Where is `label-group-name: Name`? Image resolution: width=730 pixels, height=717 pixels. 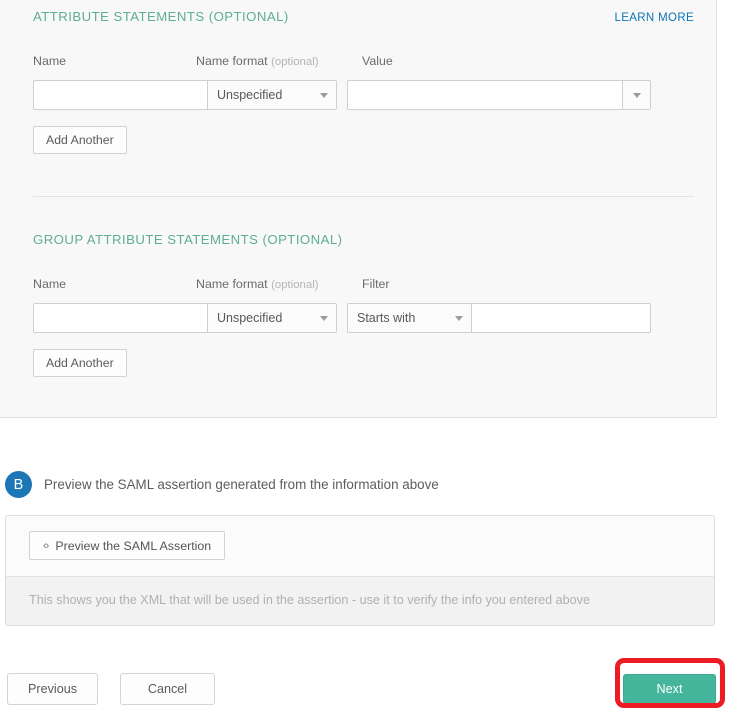 label-group-name: Name is located at coordinates (50, 284).